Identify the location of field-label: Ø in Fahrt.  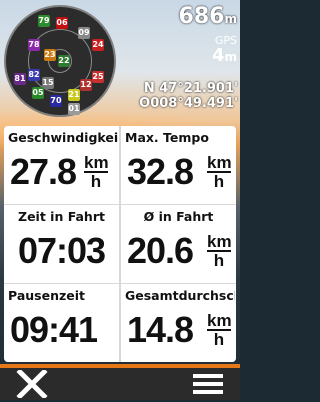
(178, 216).